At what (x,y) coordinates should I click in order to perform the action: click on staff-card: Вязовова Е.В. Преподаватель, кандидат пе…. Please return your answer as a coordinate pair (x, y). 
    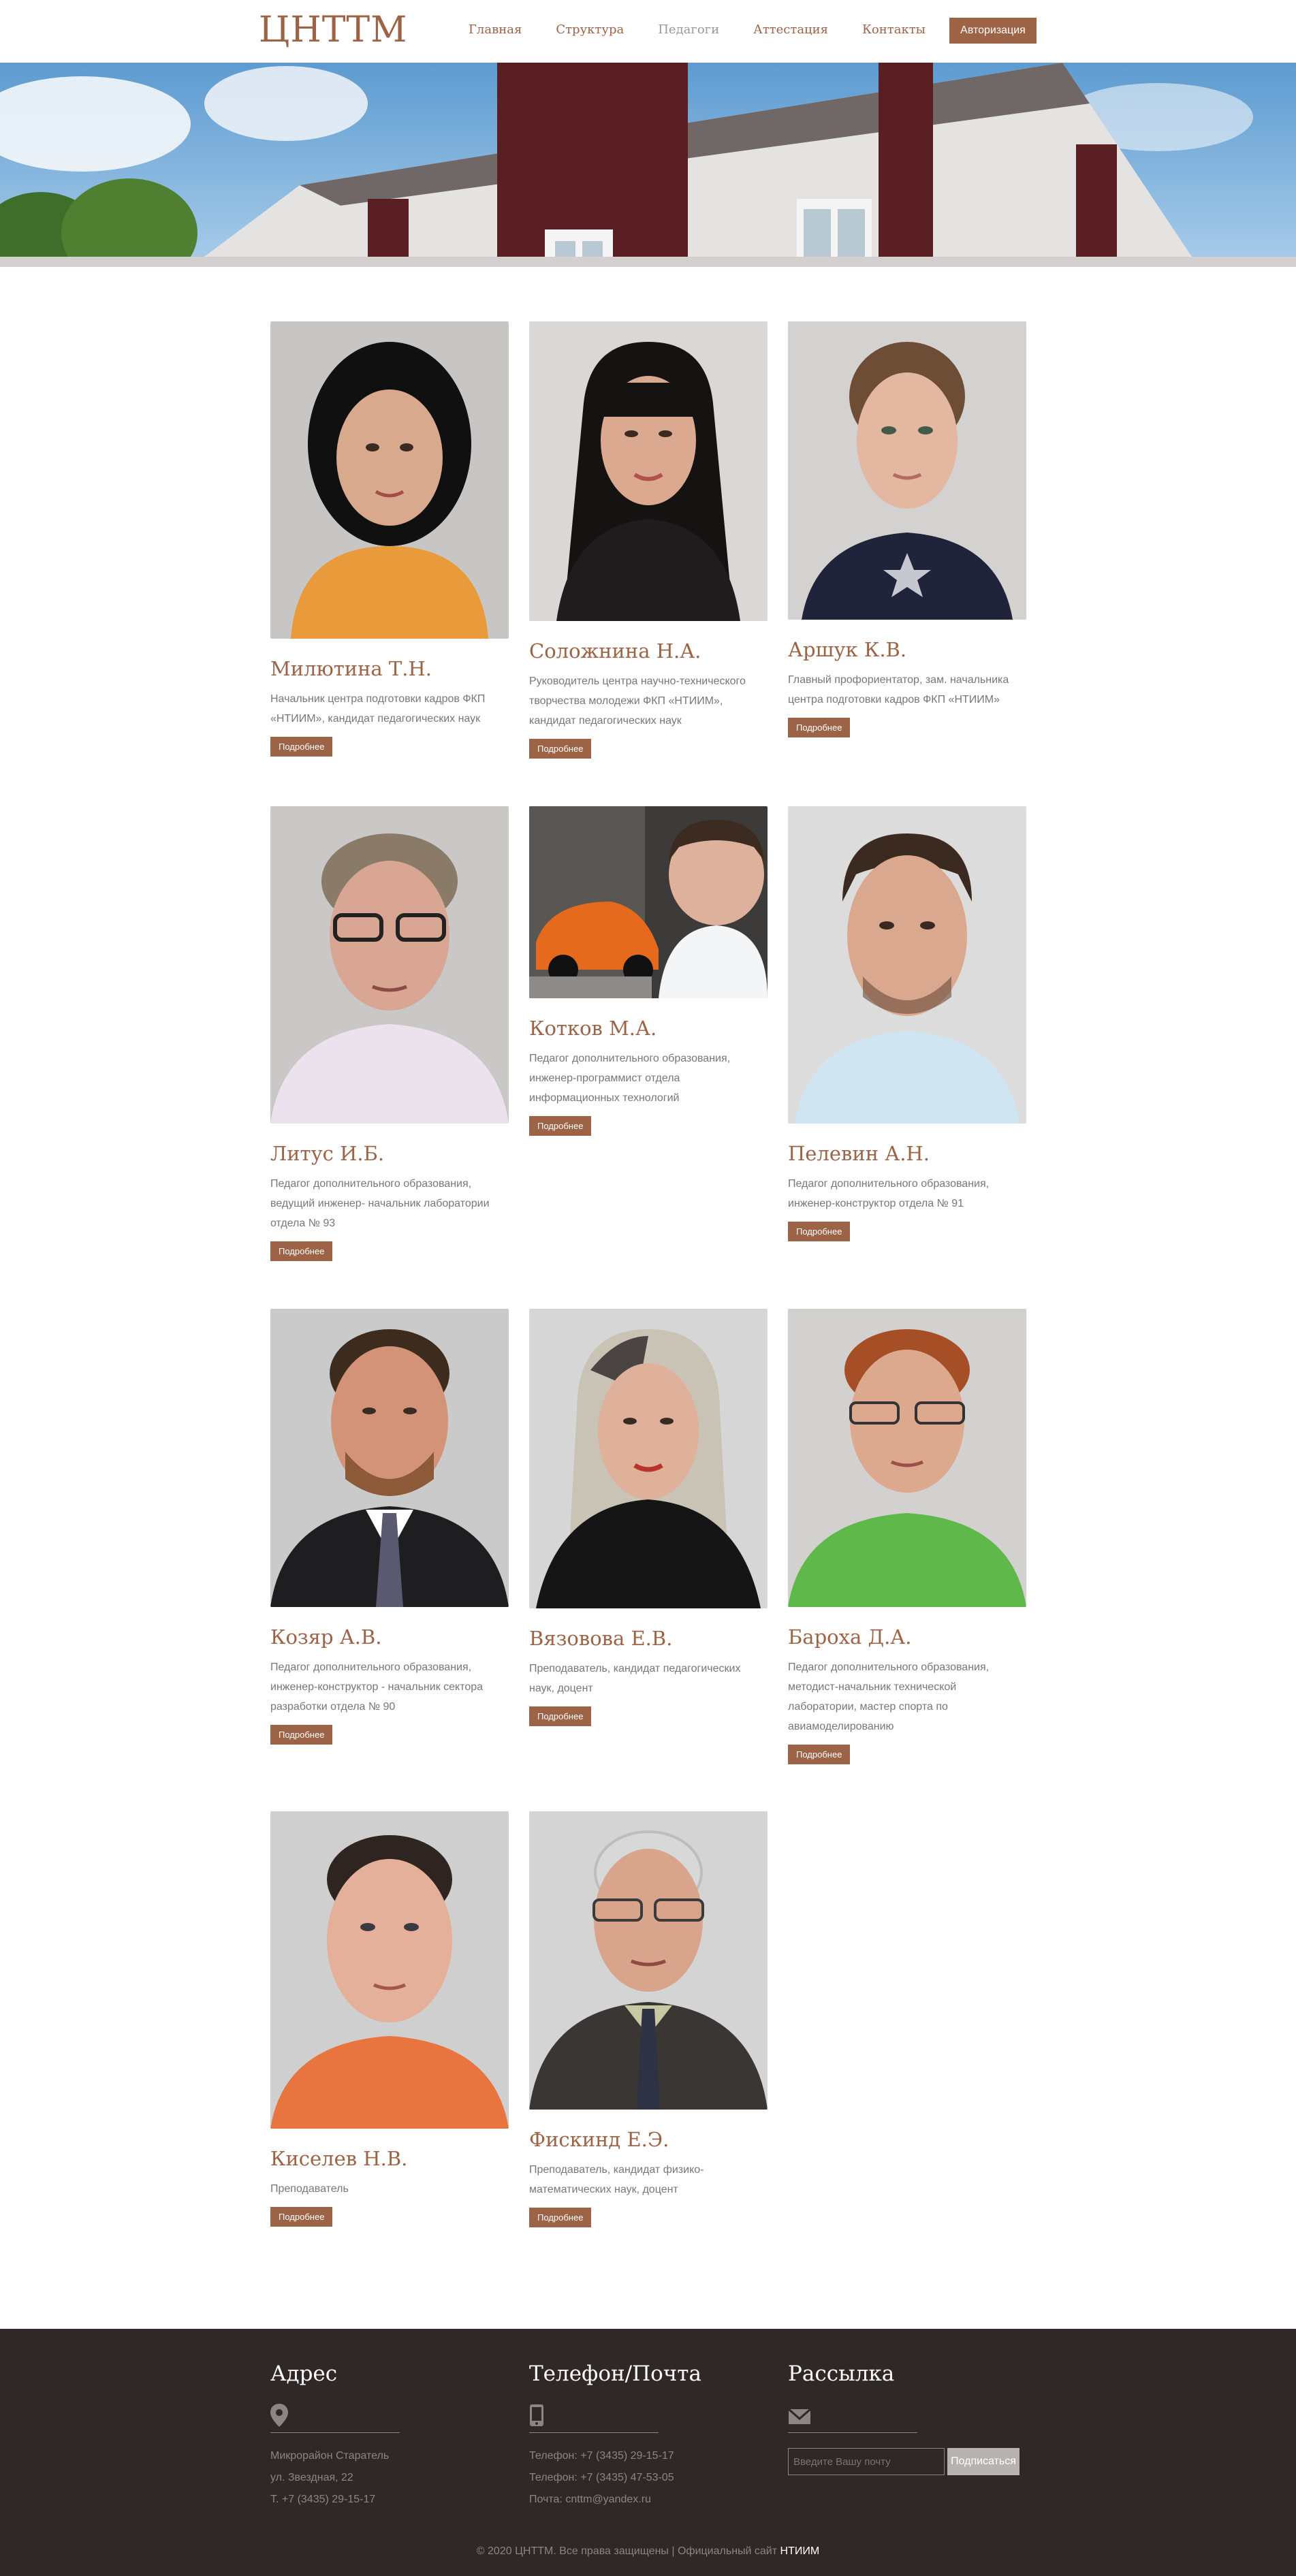
    Looking at the image, I should click on (648, 1517).